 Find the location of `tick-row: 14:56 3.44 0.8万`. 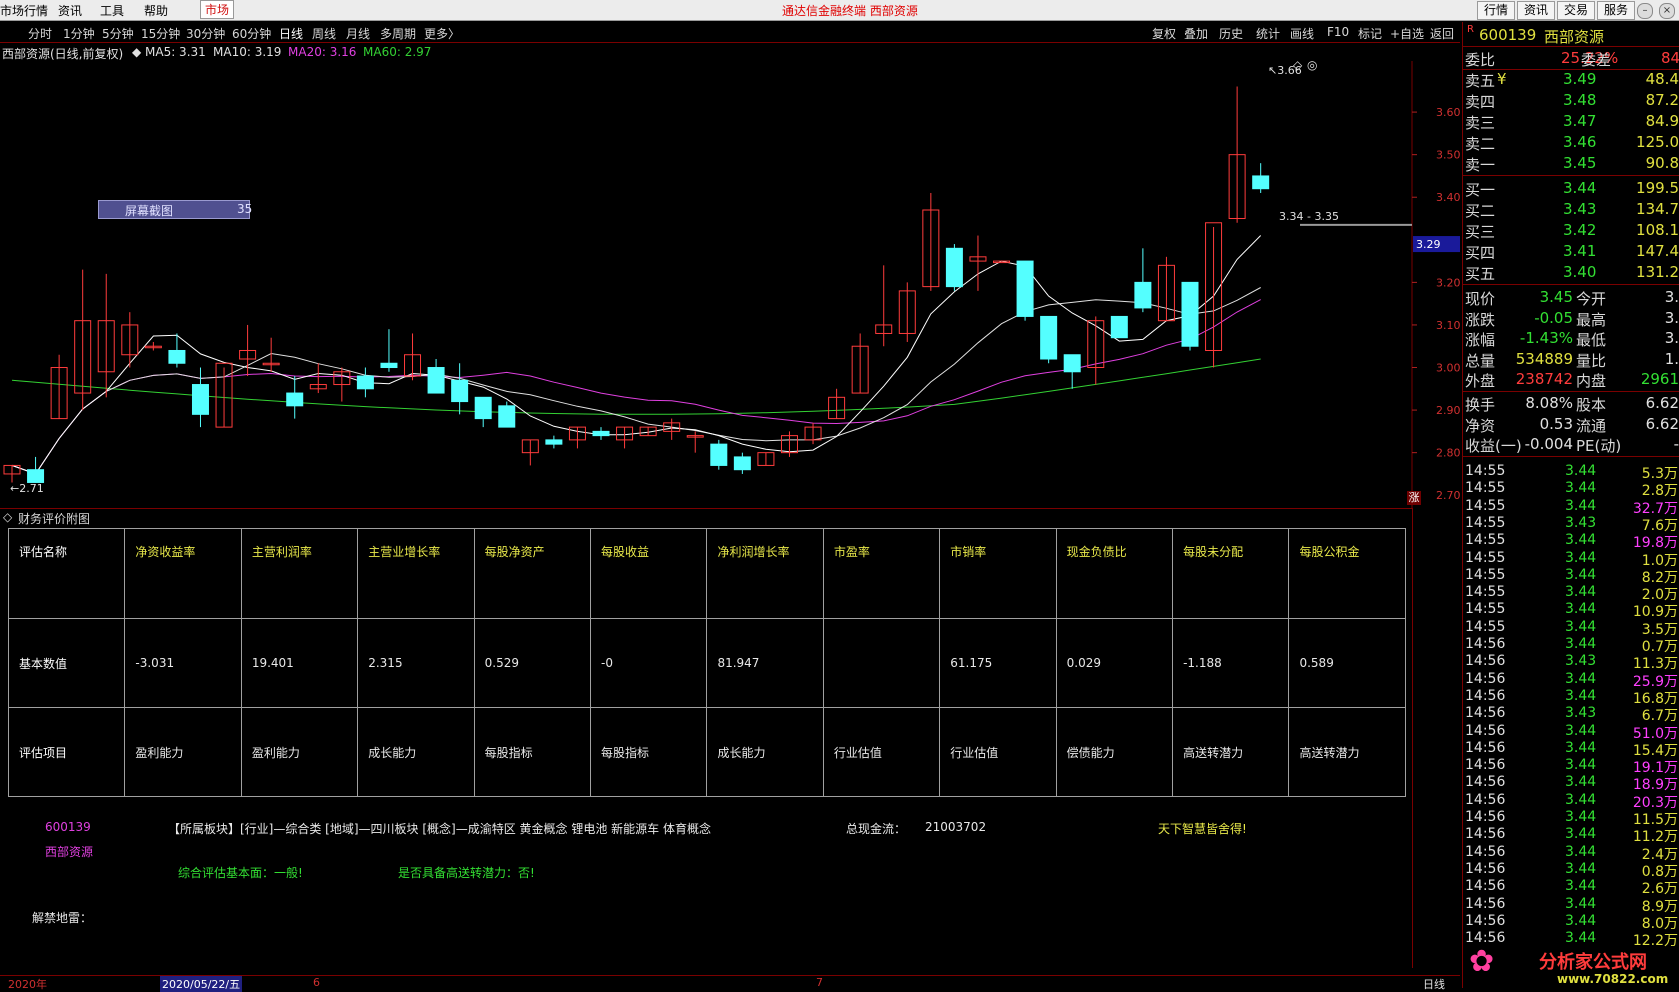

tick-row: 14:56 3.44 0.8万 is located at coordinates (1572, 870).